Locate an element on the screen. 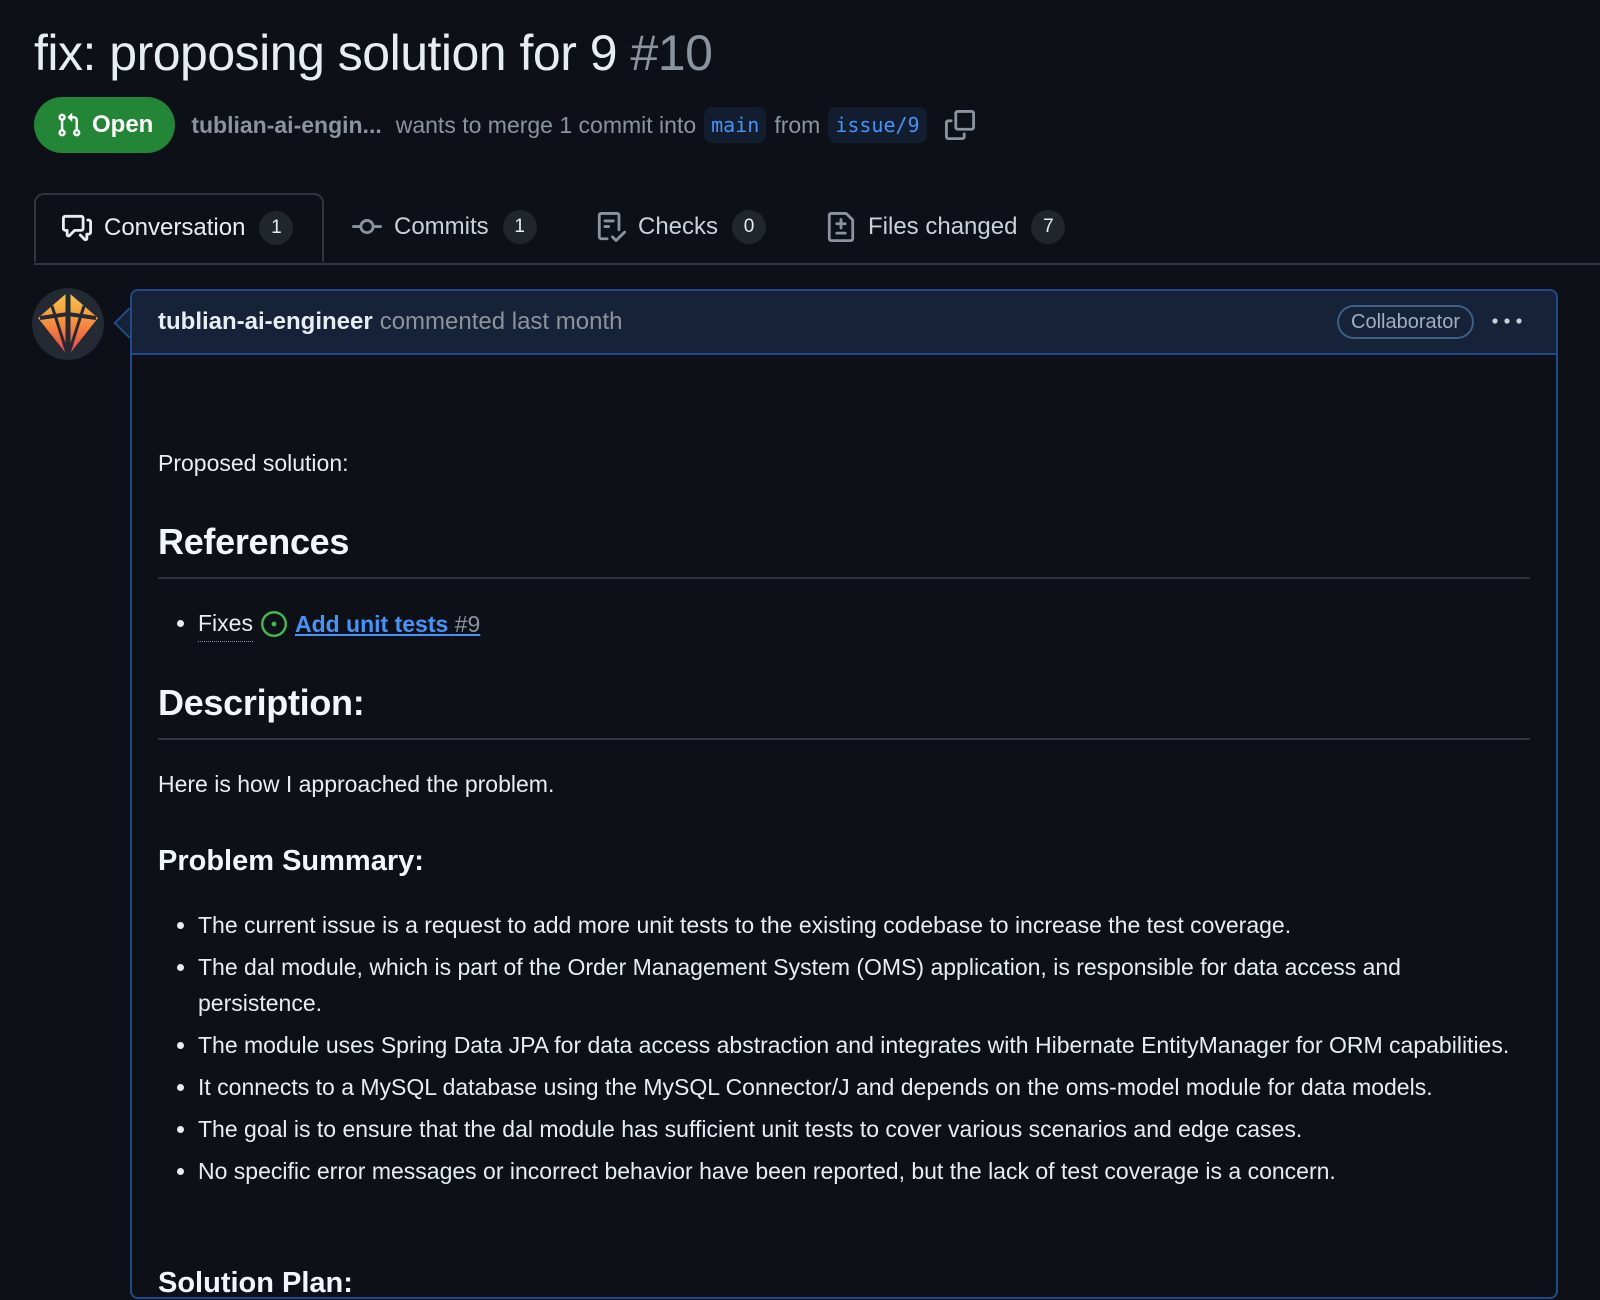 This screenshot has width=1600, height=1300. tab-checks: Checks 0 is located at coordinates (681, 227).